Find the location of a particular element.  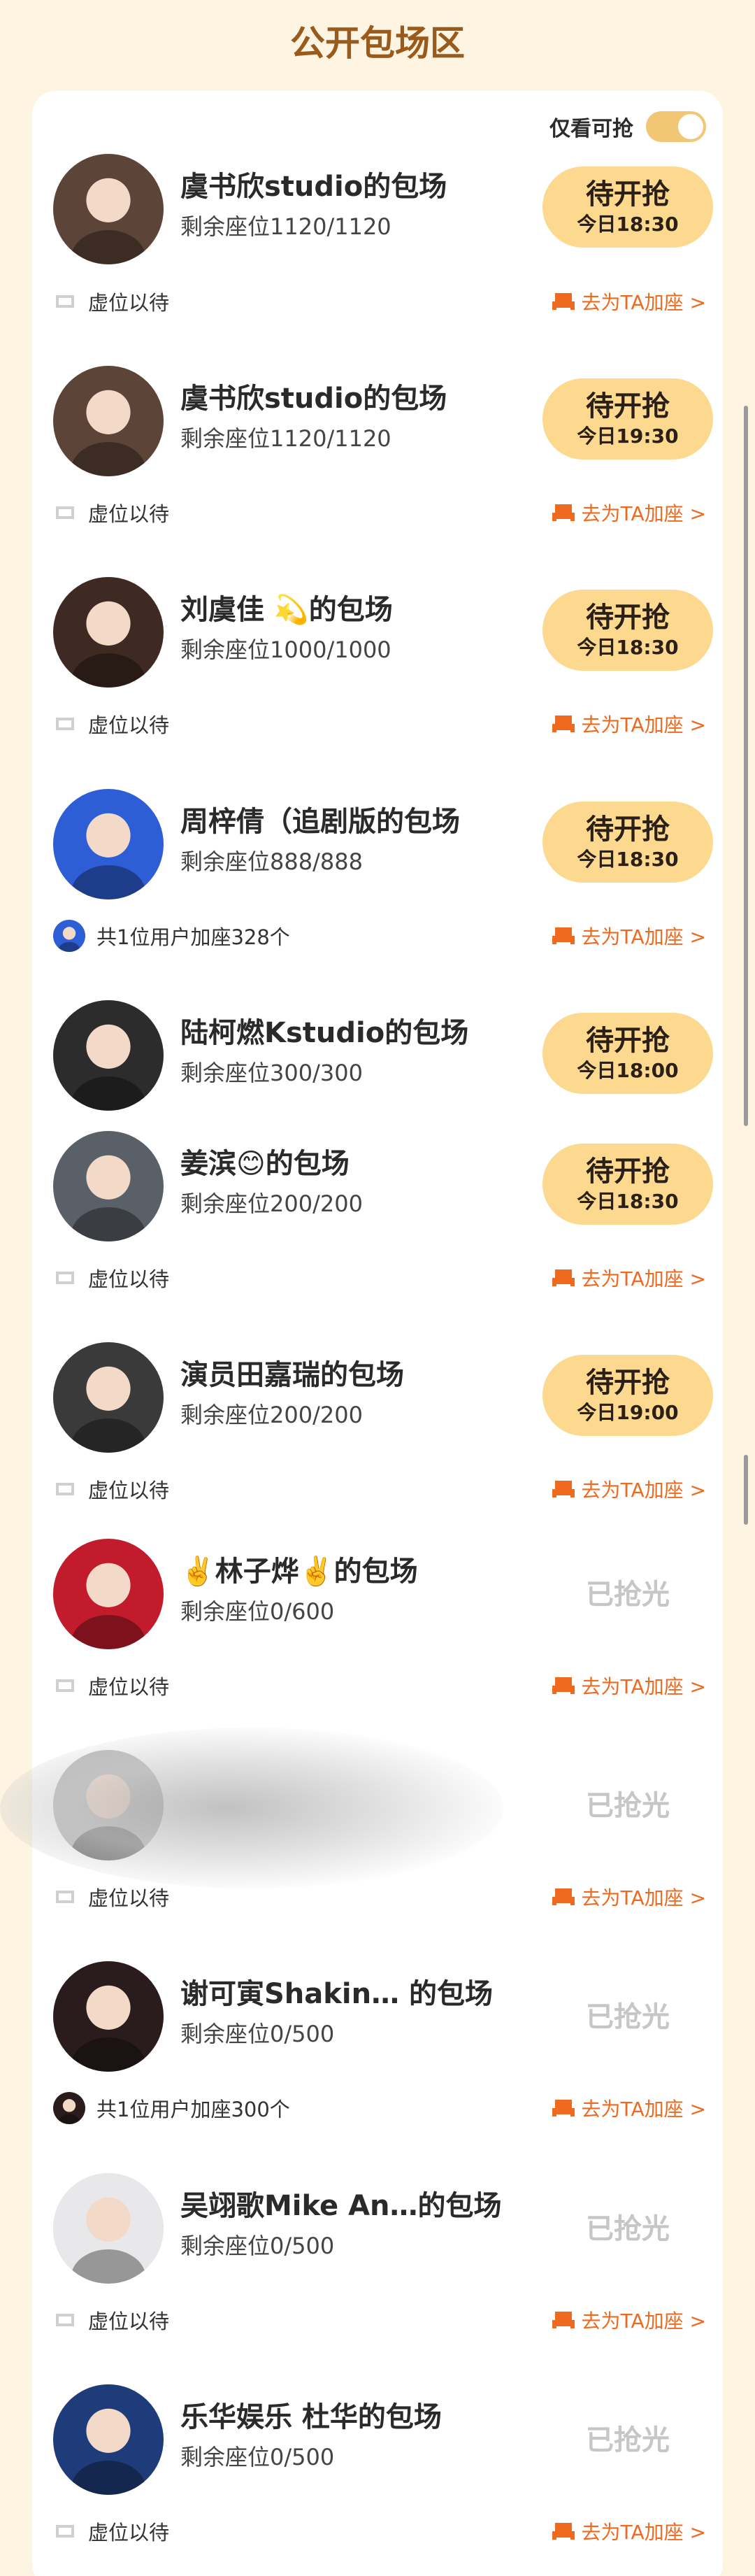

pending-button: 待开抢 今日19:30 is located at coordinates (627, 419).